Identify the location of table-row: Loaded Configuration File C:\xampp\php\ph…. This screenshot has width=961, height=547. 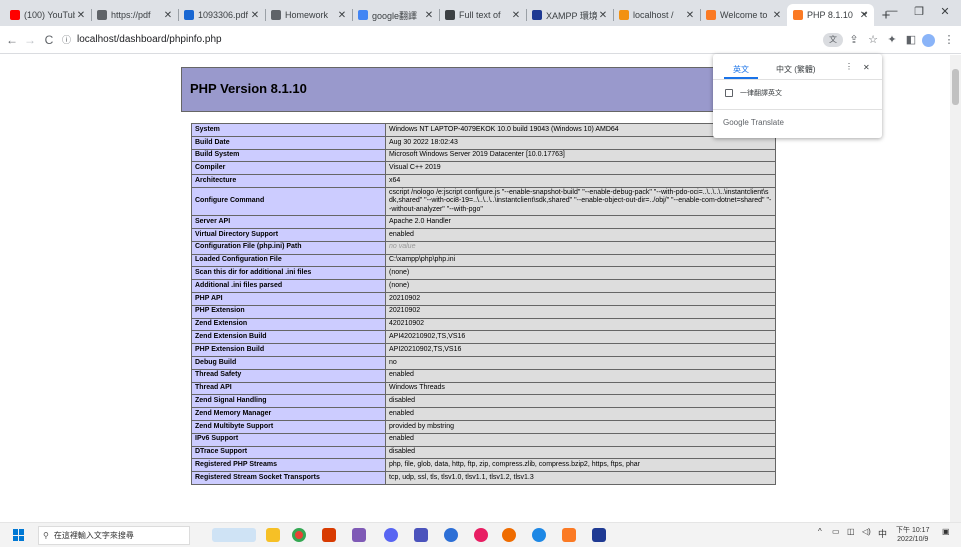
(483, 260).